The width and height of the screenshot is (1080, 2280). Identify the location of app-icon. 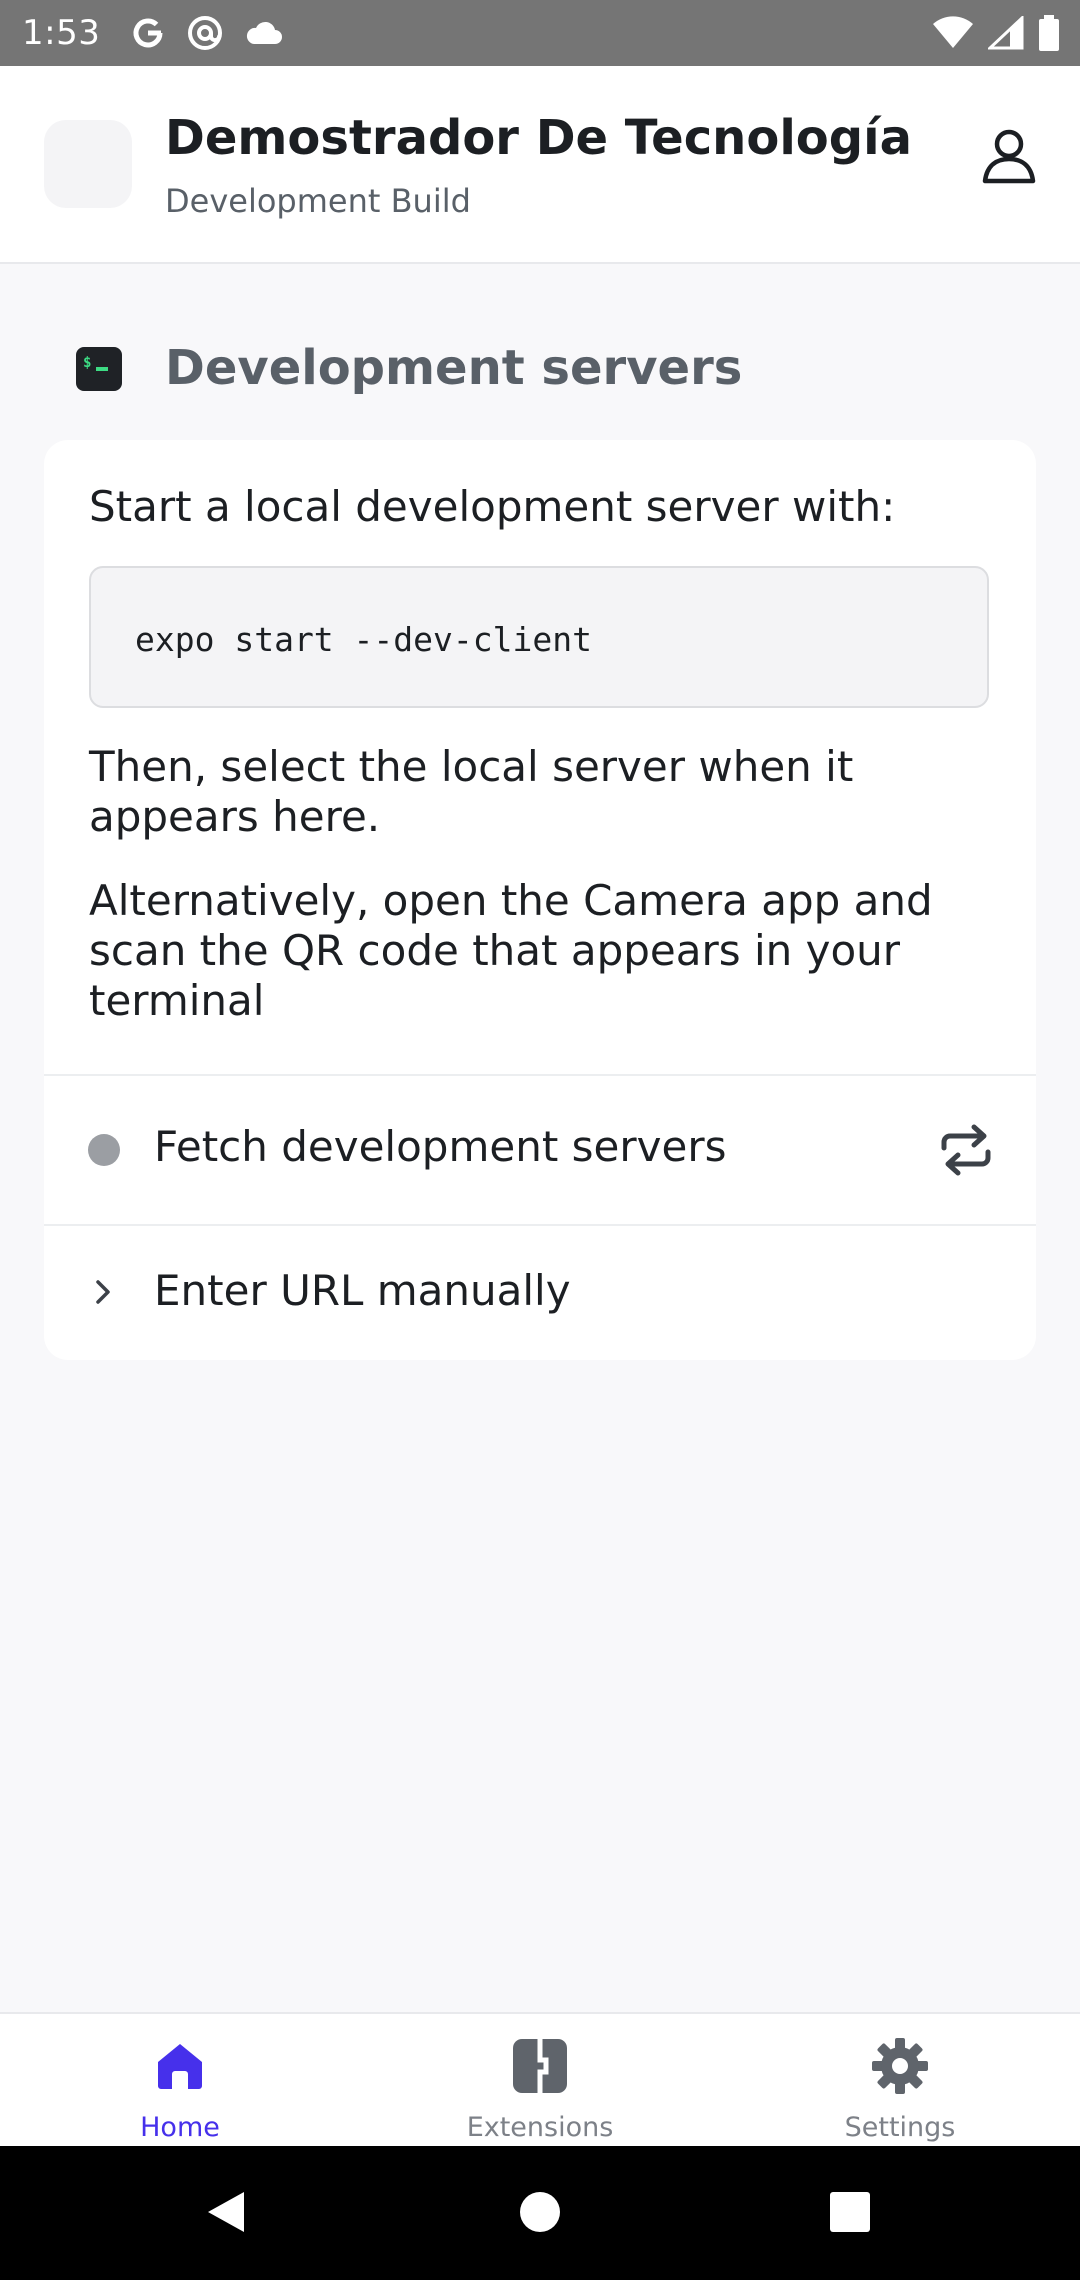
(88, 164).